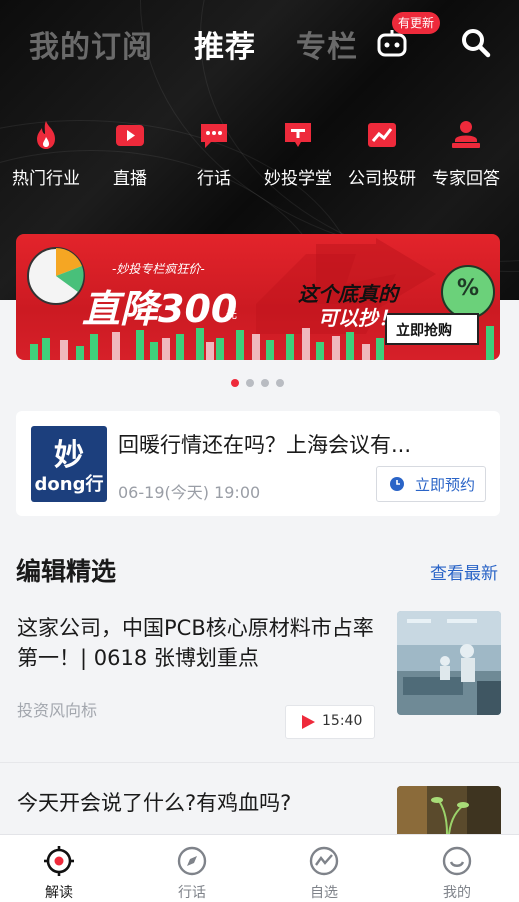 Image resolution: width=519 pixels, height=902 pixels. Describe the element at coordinates (59, 861) in the screenshot. I see `target-icon` at that location.